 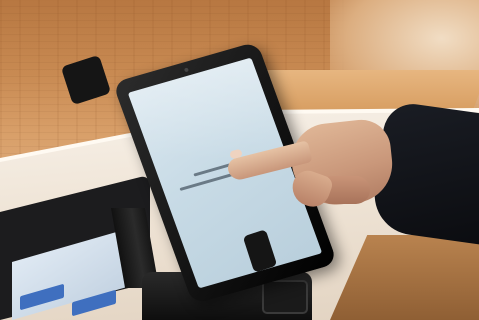 I want to click on camera-icon, so click(x=186, y=70).